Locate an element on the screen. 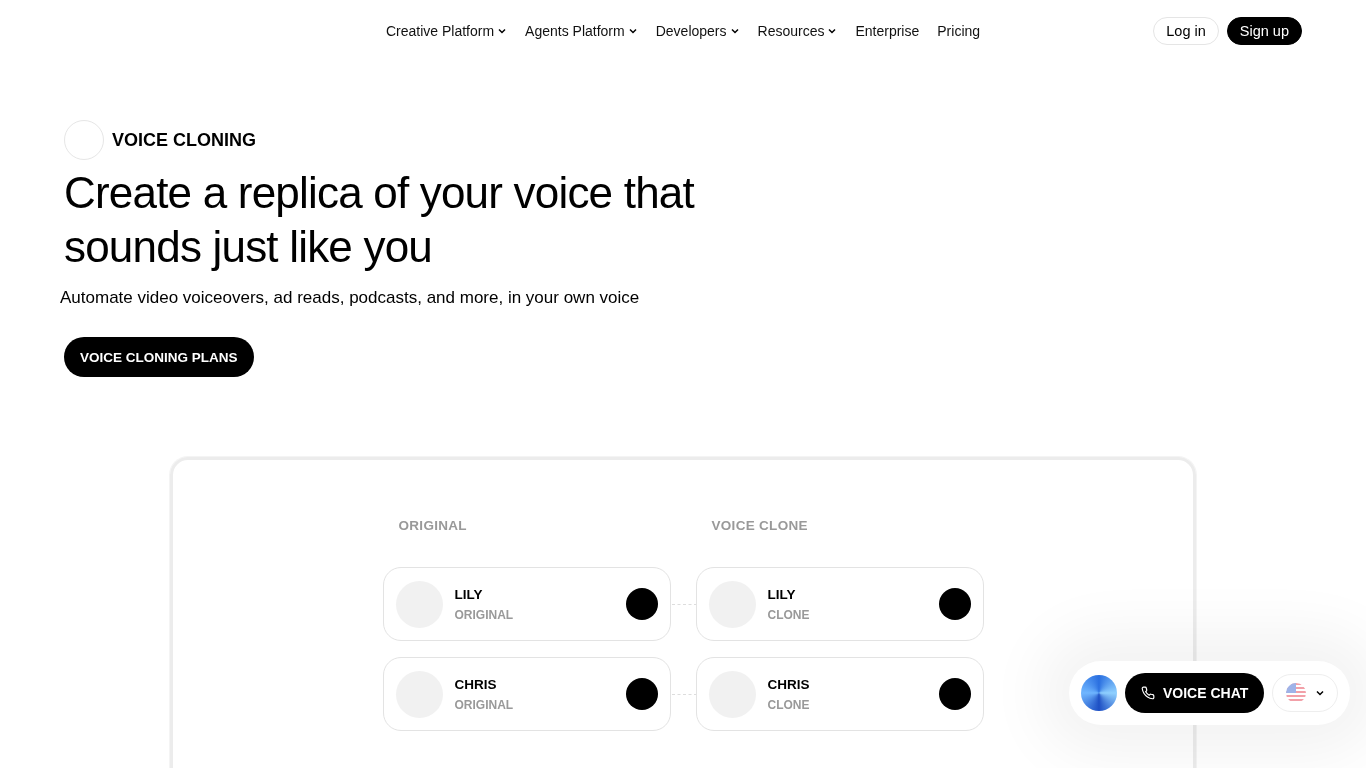 This screenshot has height=768, width=1366. voice-card: CHRIS ORIGINAL is located at coordinates (526, 694).